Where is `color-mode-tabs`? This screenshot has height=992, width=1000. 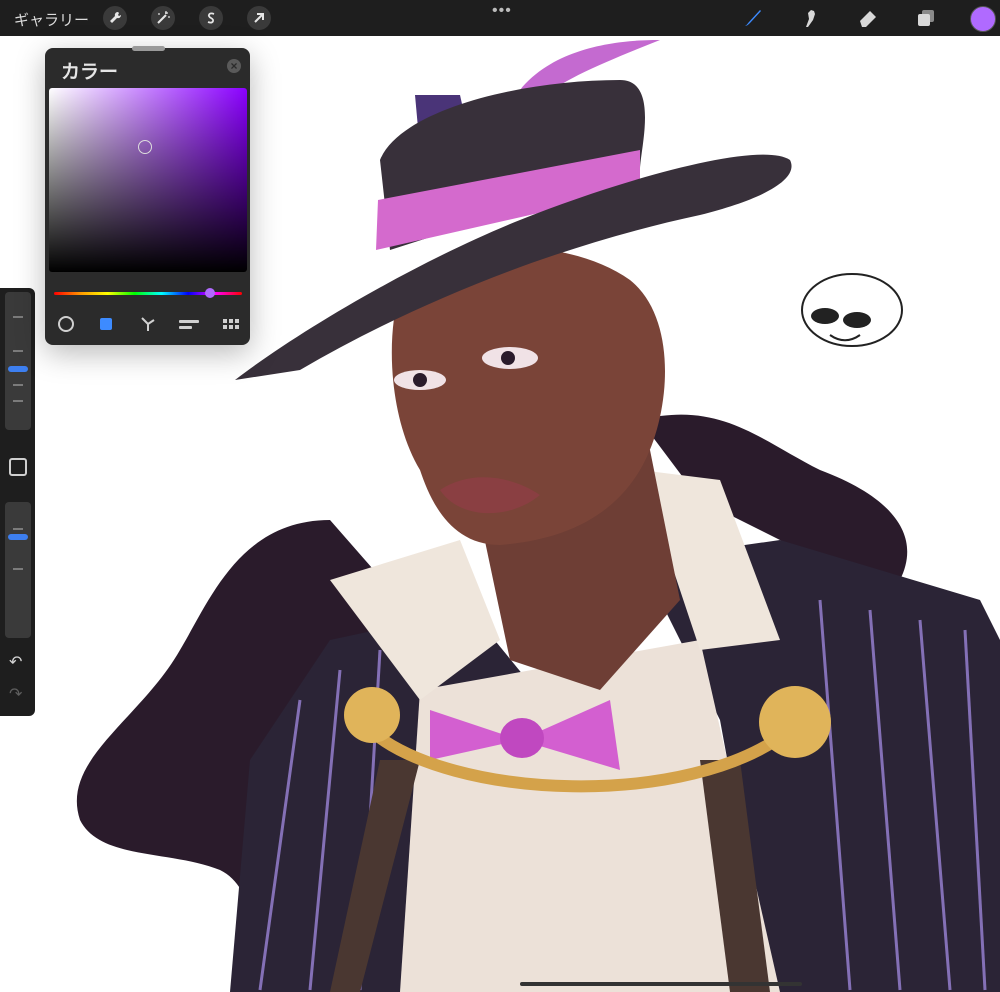
color-mode-tabs is located at coordinates (147, 325).